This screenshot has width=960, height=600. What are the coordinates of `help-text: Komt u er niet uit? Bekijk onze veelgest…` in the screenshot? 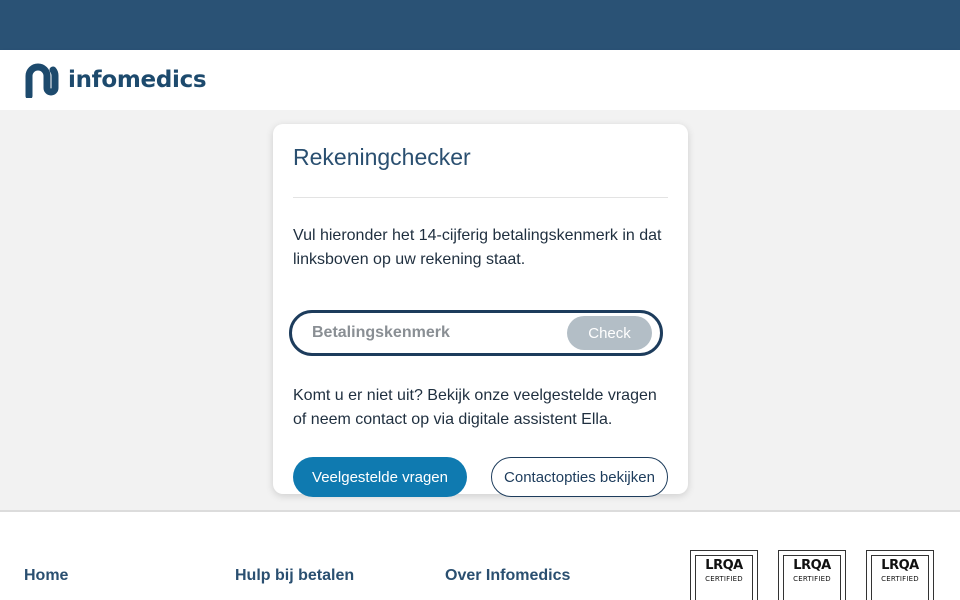 It's located at (475, 407).